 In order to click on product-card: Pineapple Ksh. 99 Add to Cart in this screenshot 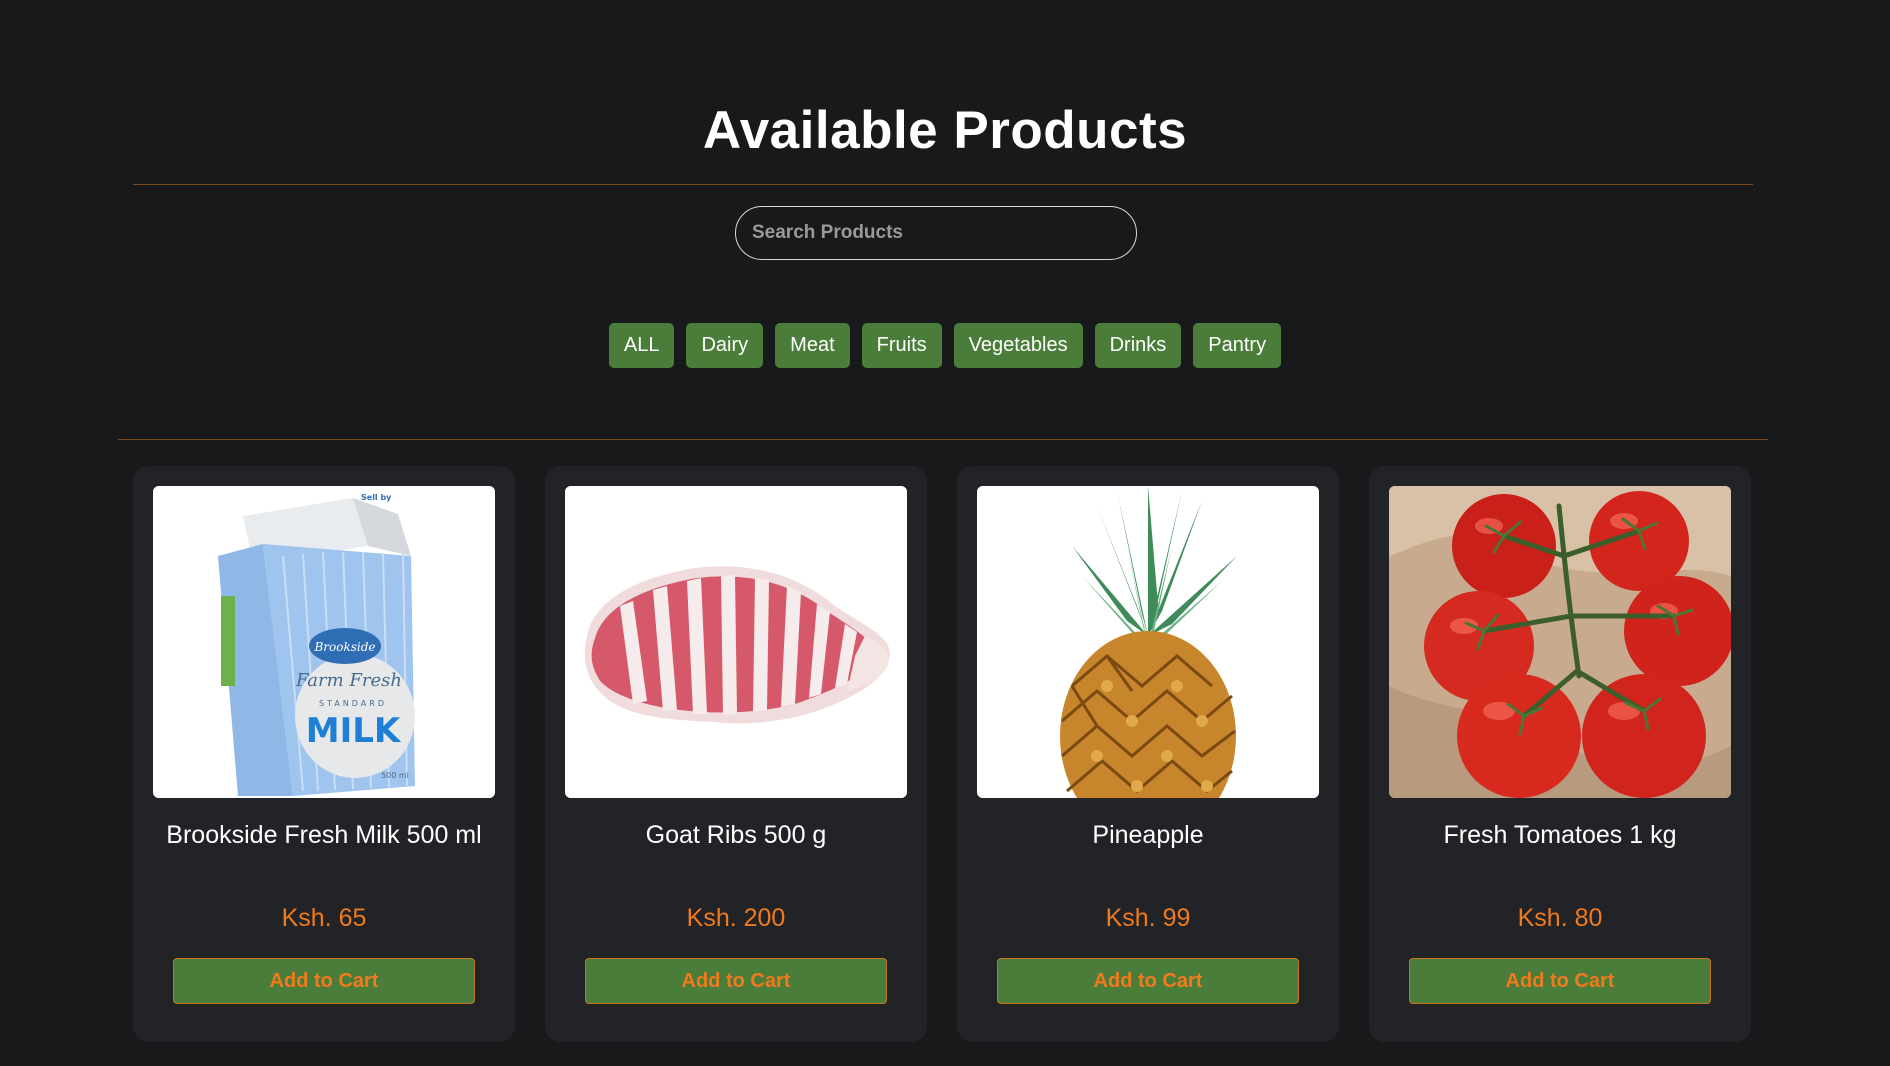, I will do `click(1148, 754)`.